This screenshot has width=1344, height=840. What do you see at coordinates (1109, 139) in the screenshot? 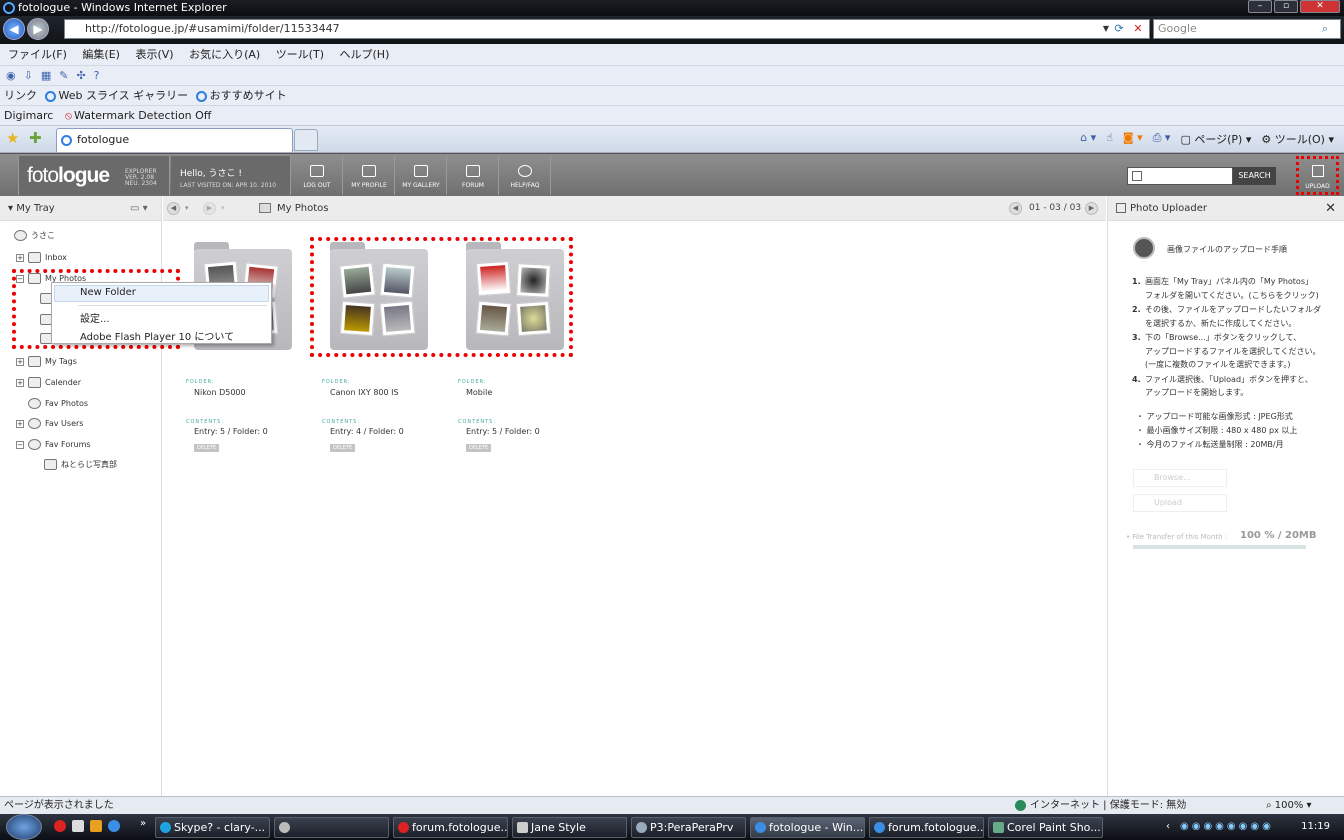
I see `hand-icon: ☝` at bounding box center [1109, 139].